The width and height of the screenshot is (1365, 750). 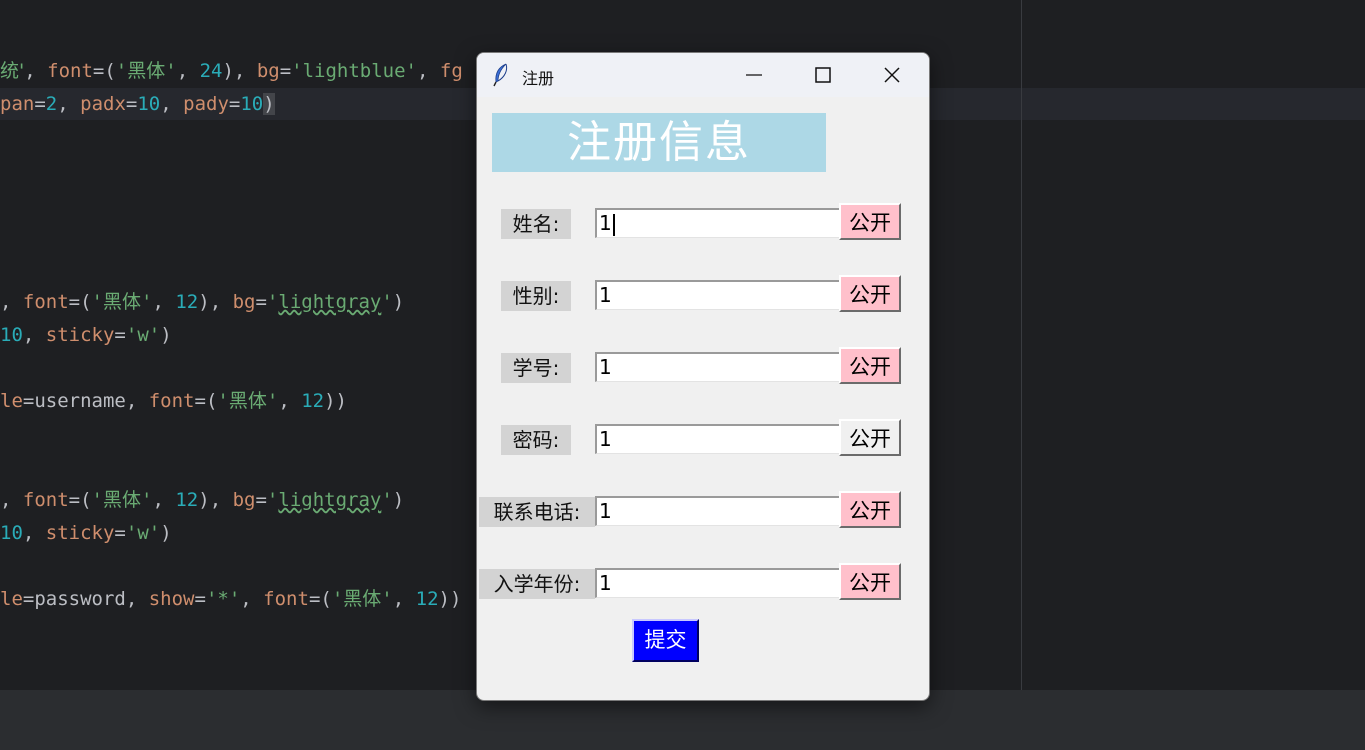 What do you see at coordinates (450, 599) in the screenshot?
I see `code-token: ))` at bounding box center [450, 599].